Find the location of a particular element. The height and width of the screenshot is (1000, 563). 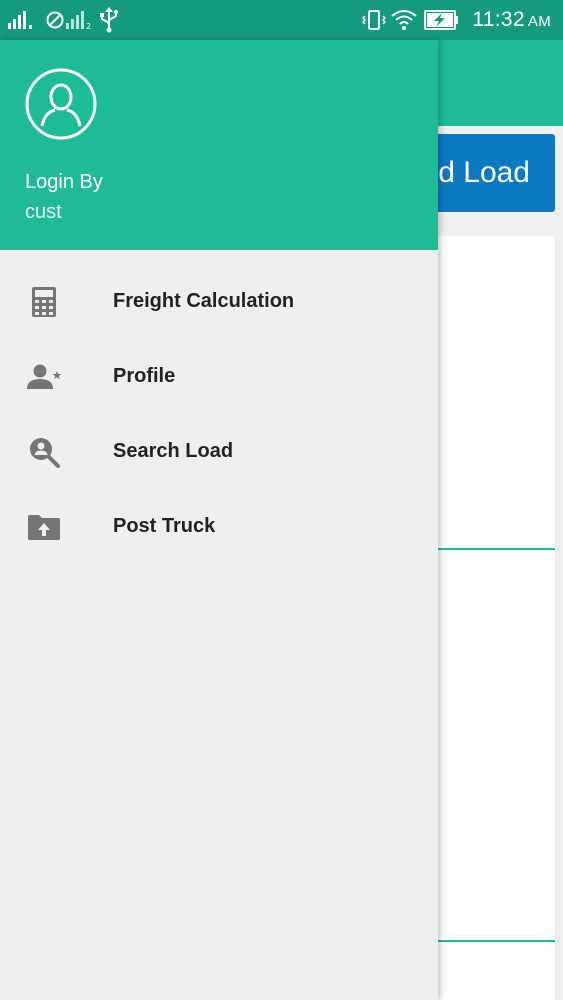

svg-text: 2 is located at coordinates (88, 25).